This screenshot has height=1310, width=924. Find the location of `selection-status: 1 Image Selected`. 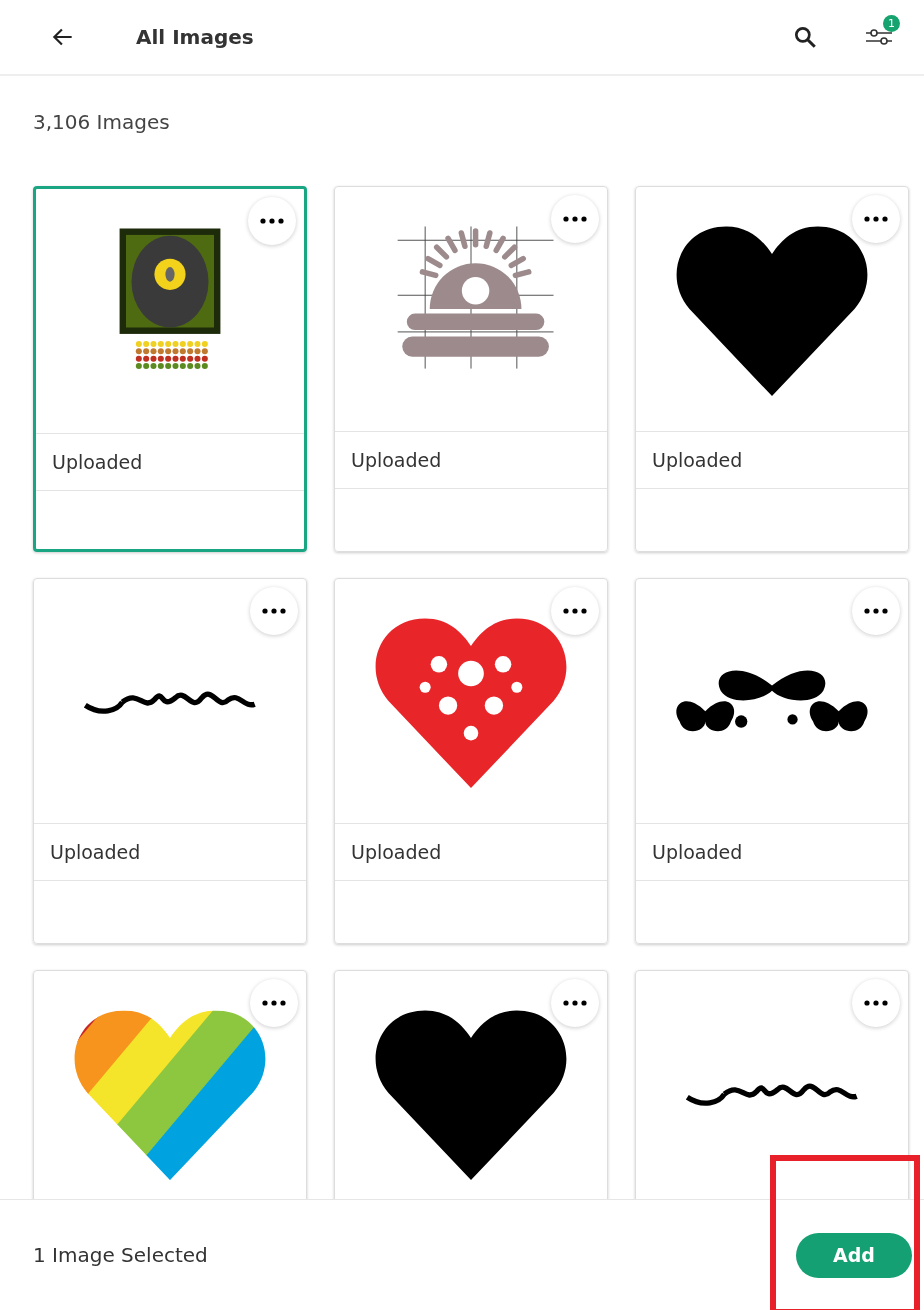

selection-status: 1 Image Selected is located at coordinates (120, 1255).